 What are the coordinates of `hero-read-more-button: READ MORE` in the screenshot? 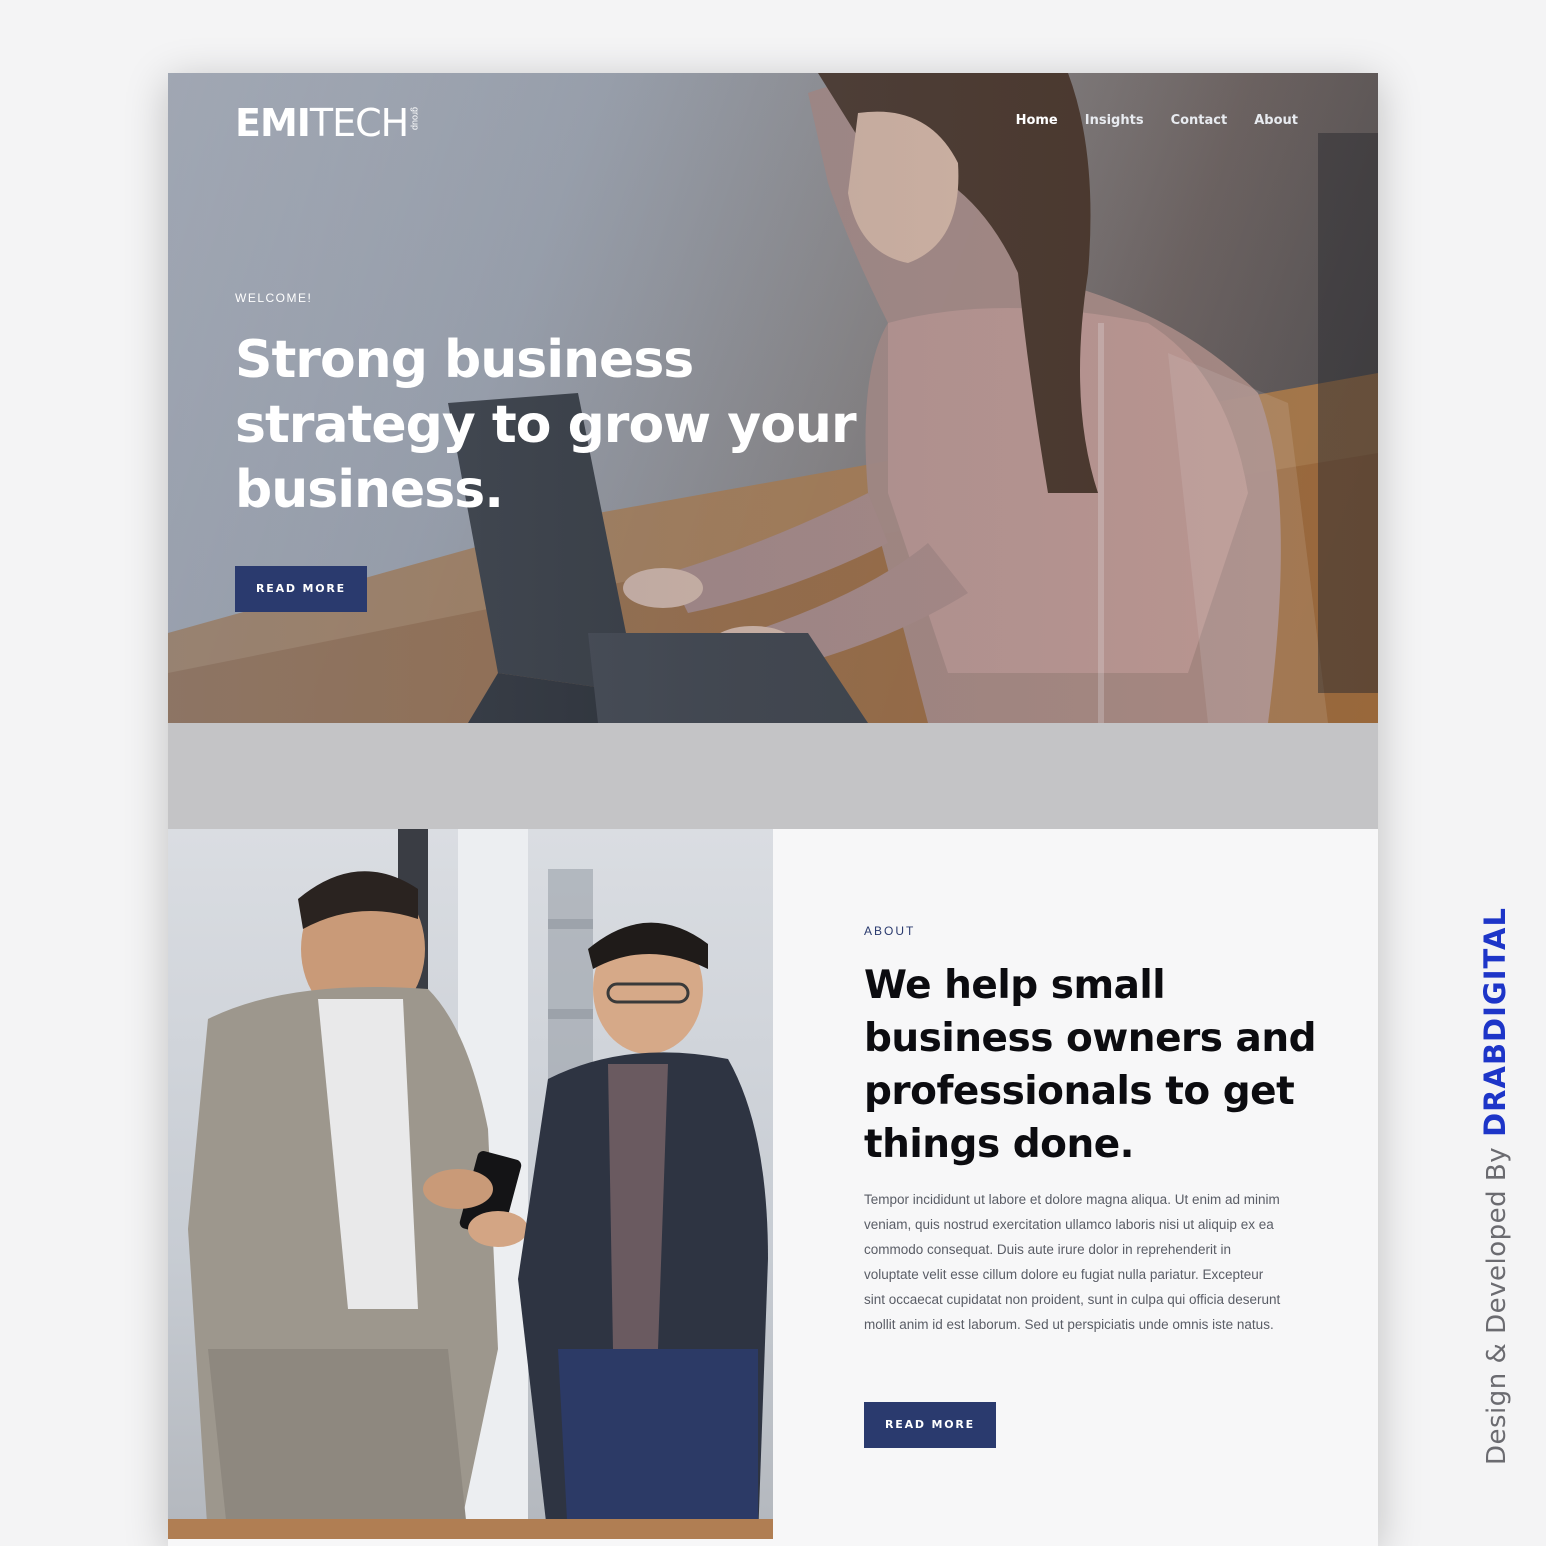 It's located at (301, 589).